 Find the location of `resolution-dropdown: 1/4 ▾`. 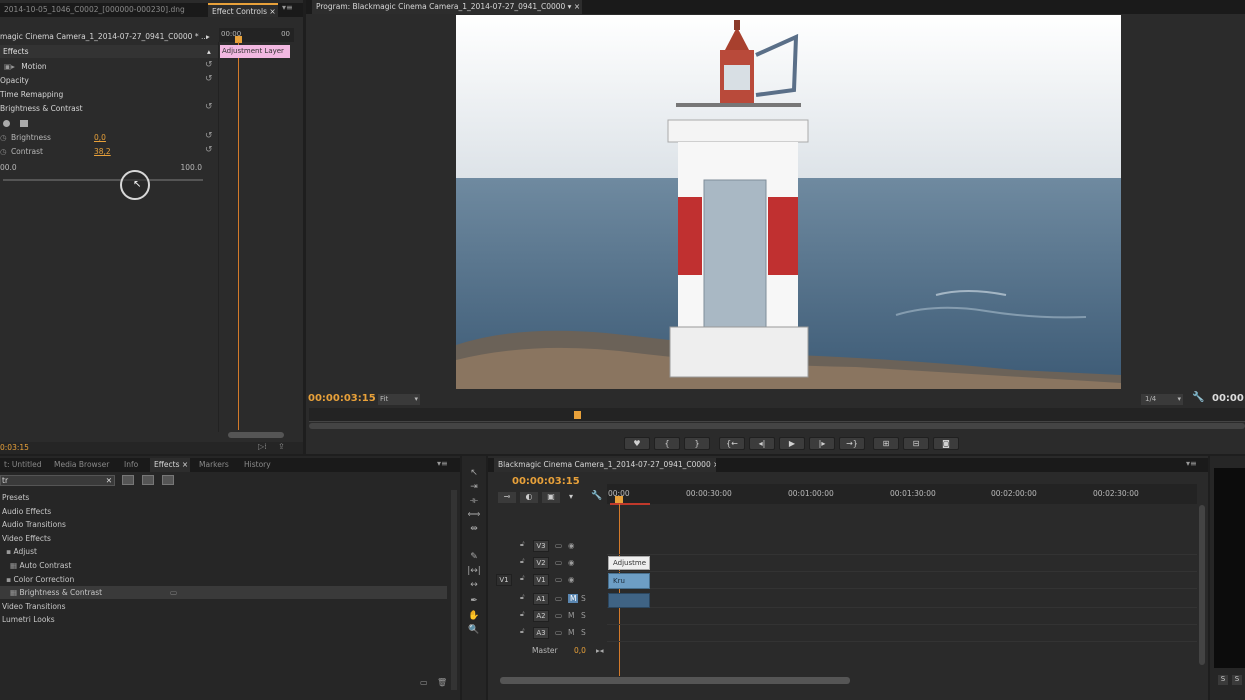

resolution-dropdown: 1/4 ▾ is located at coordinates (1162, 399).